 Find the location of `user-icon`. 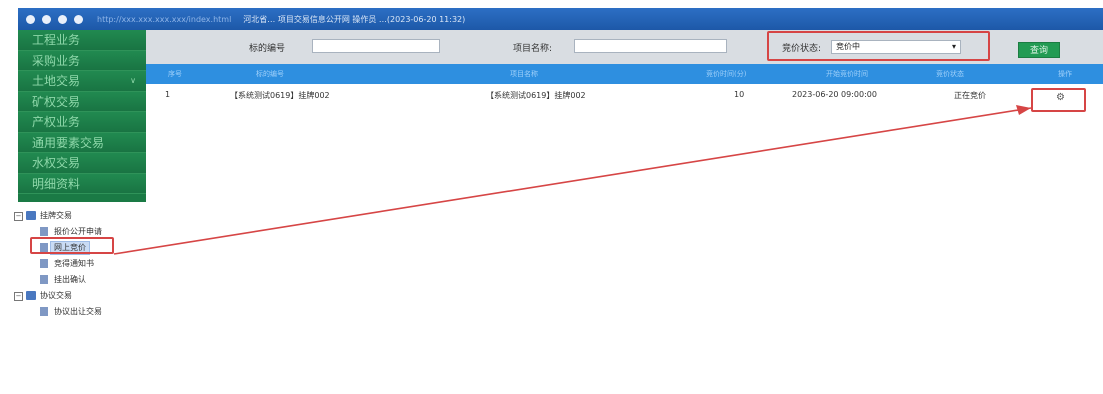

user-icon is located at coordinates (62, 19).